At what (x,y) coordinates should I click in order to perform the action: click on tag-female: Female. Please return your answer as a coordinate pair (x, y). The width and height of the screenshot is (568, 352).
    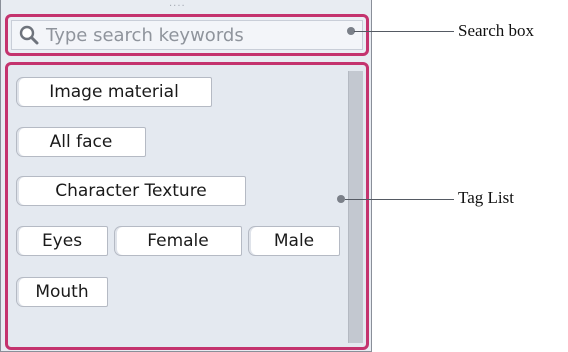
    Looking at the image, I should click on (178, 241).